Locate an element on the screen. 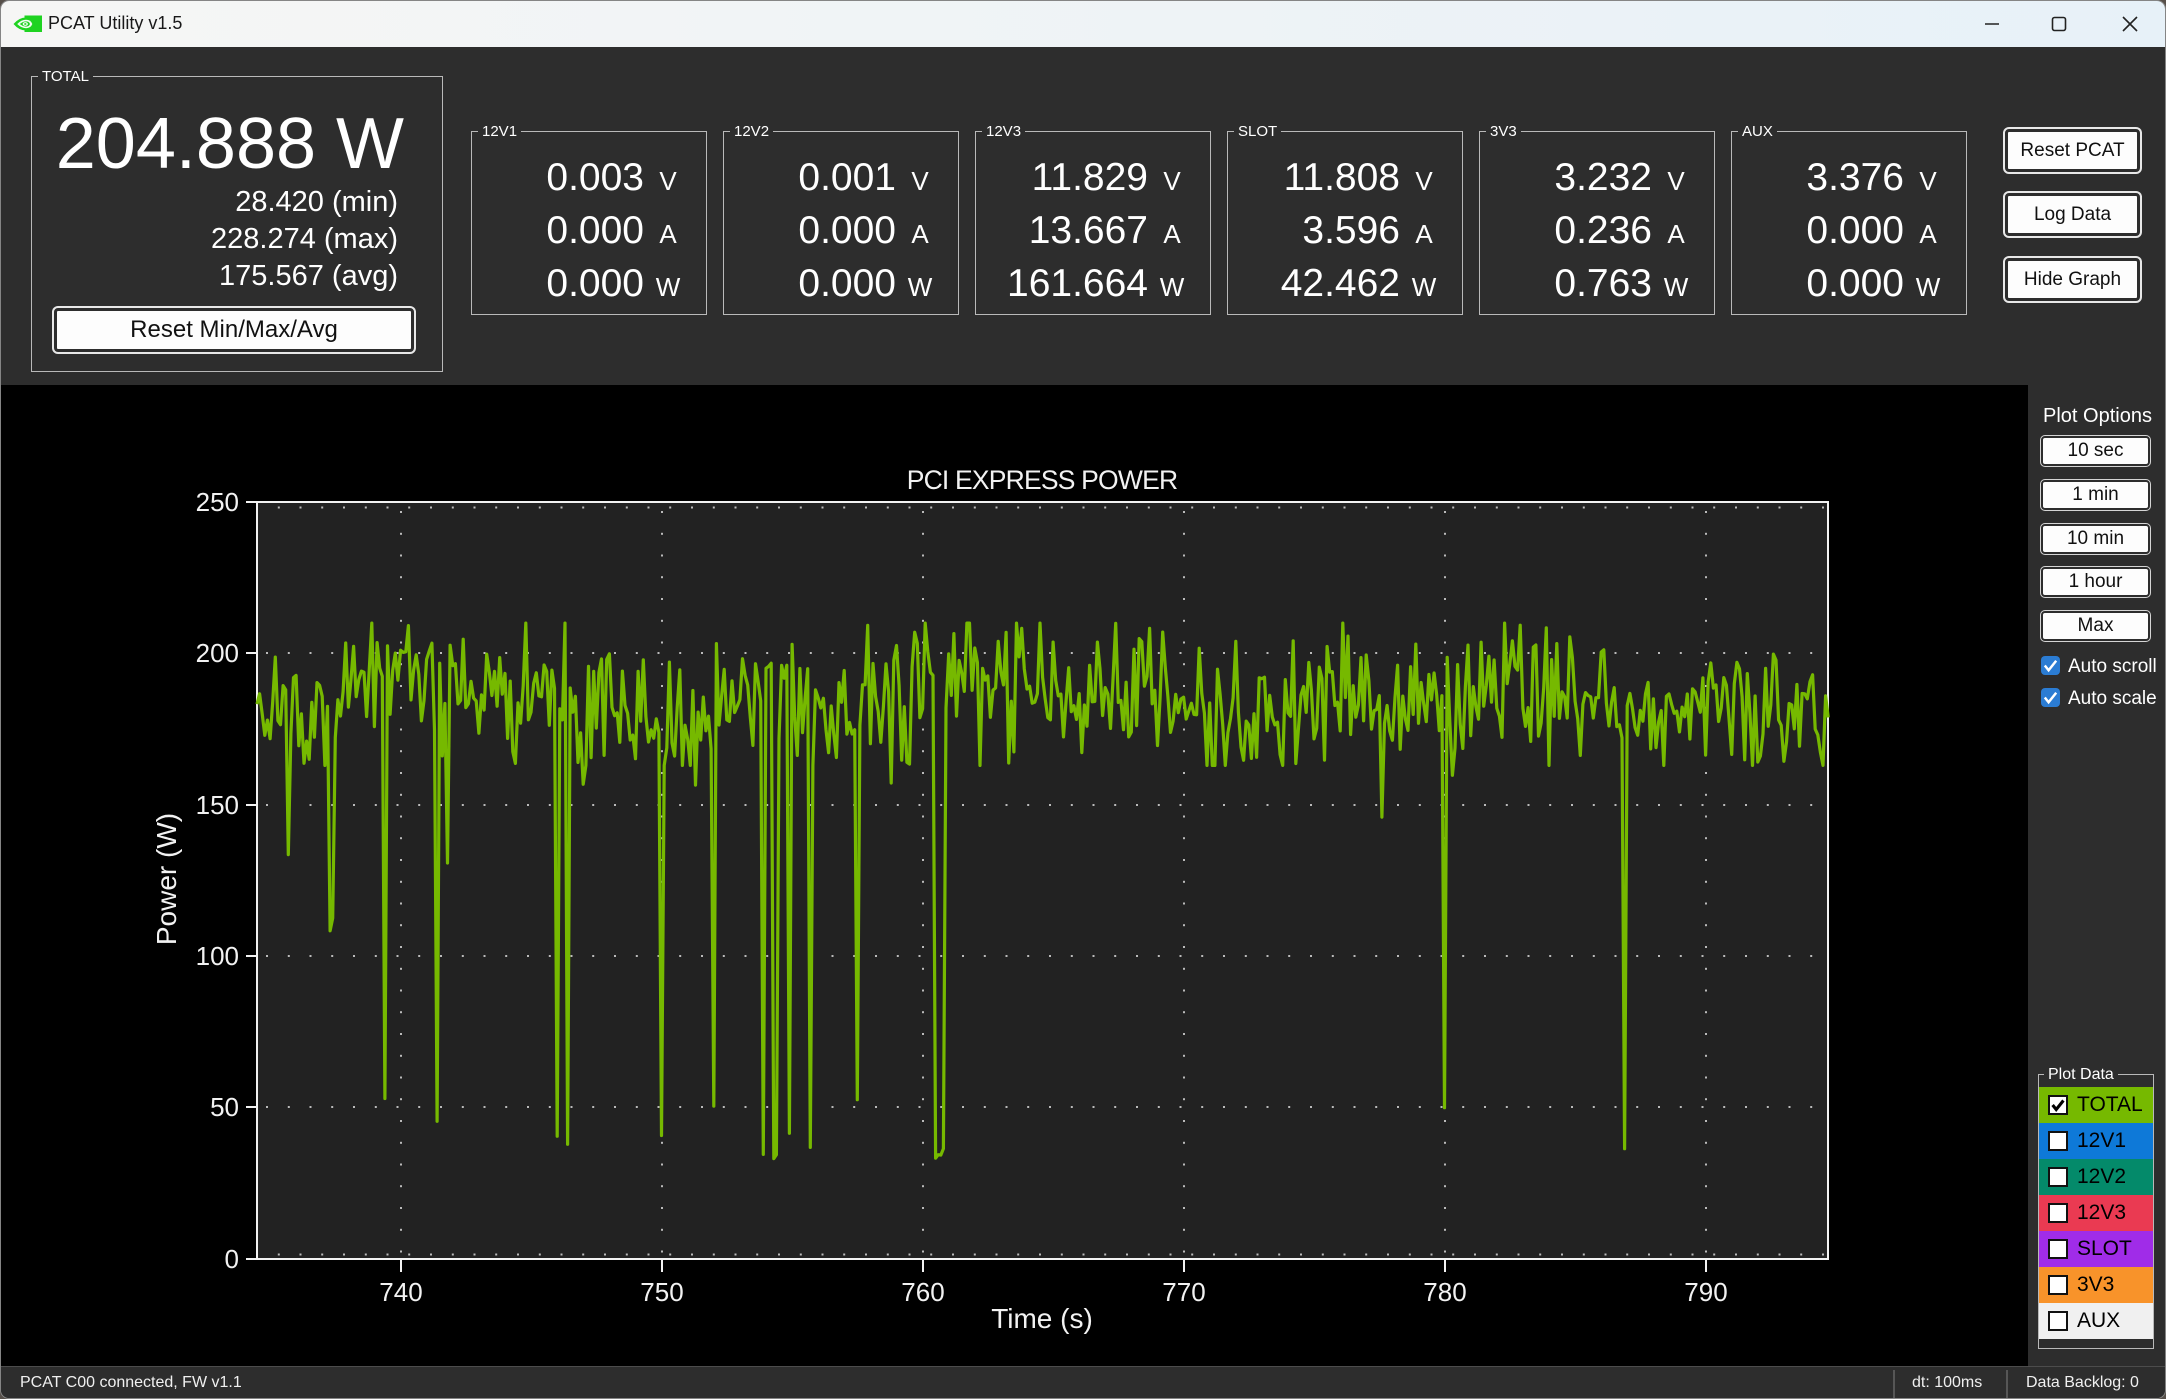 The height and width of the screenshot is (1399, 2166). svg-text: 50 is located at coordinates (224, 1107).